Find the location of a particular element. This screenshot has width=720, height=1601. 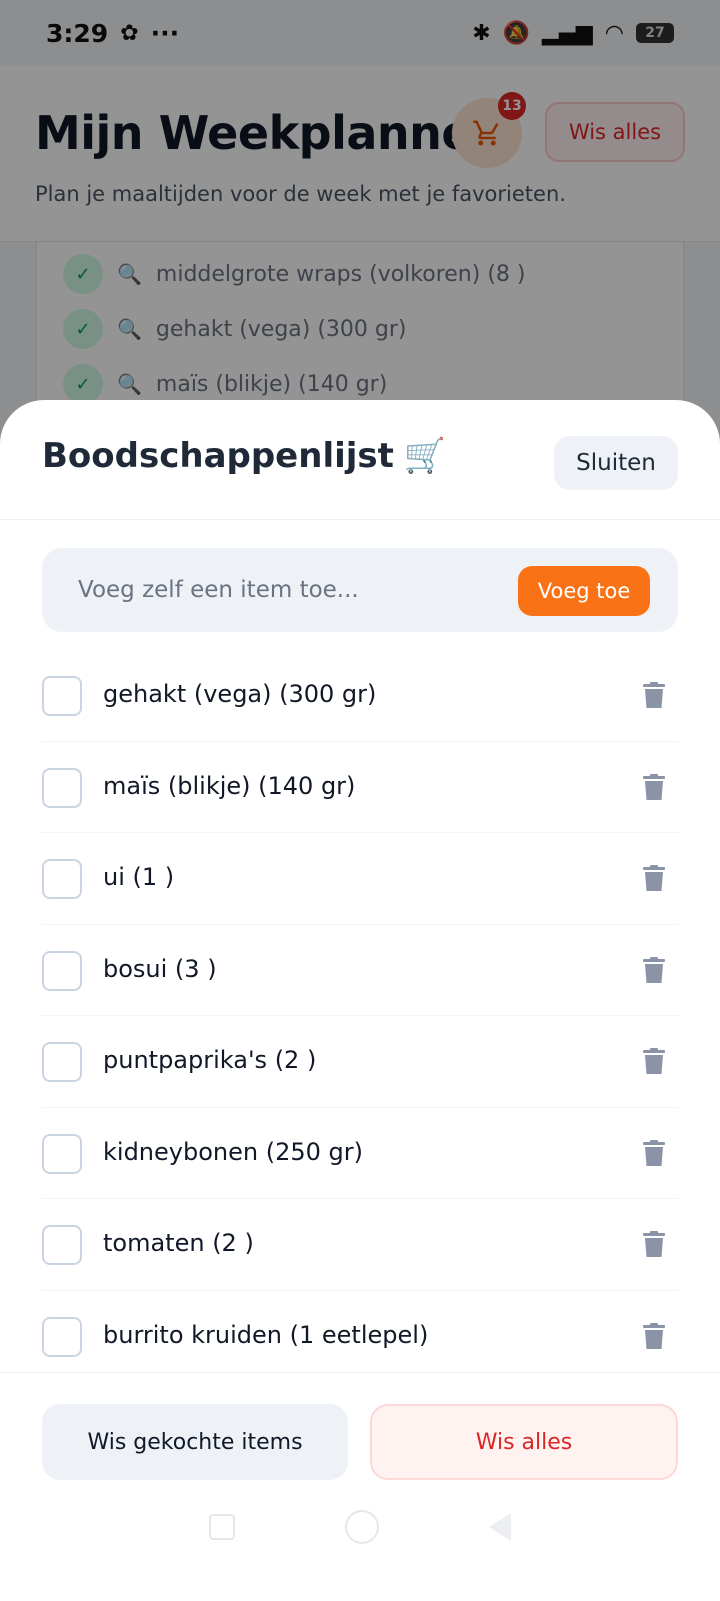

list-item: gehakt (vega) (300 gr) is located at coordinates (360, 696).